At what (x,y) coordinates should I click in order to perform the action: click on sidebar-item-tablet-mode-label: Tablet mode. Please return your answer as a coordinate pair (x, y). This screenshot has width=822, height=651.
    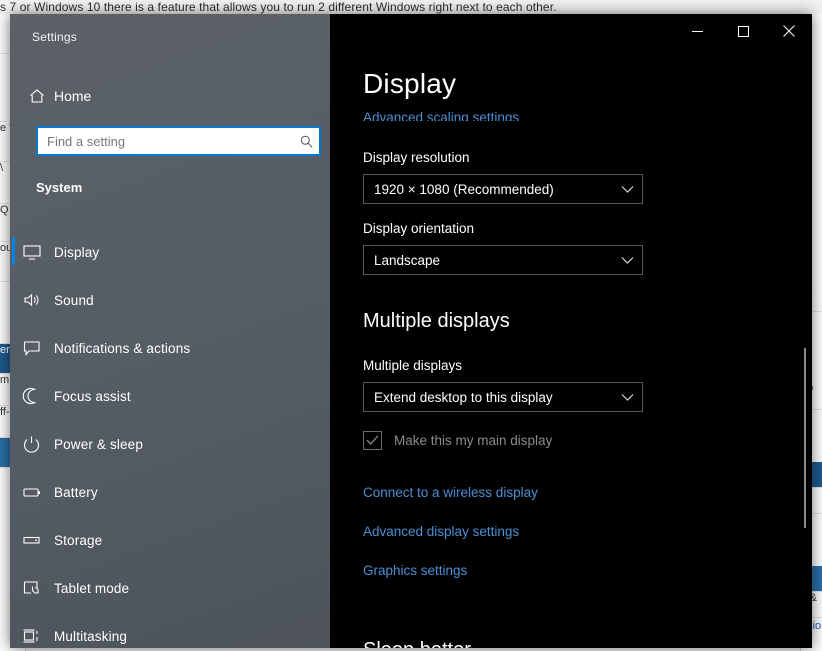
    Looking at the image, I should click on (92, 588).